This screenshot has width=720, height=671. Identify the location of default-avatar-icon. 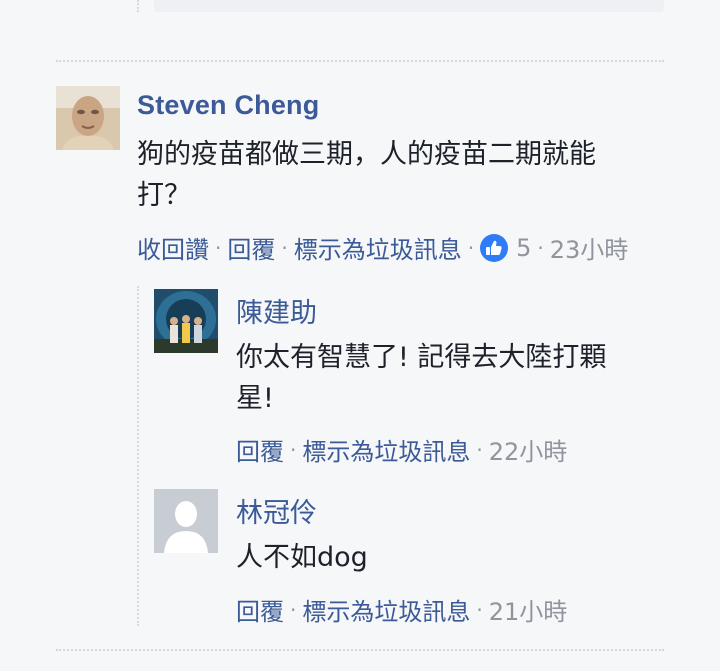
(186, 521).